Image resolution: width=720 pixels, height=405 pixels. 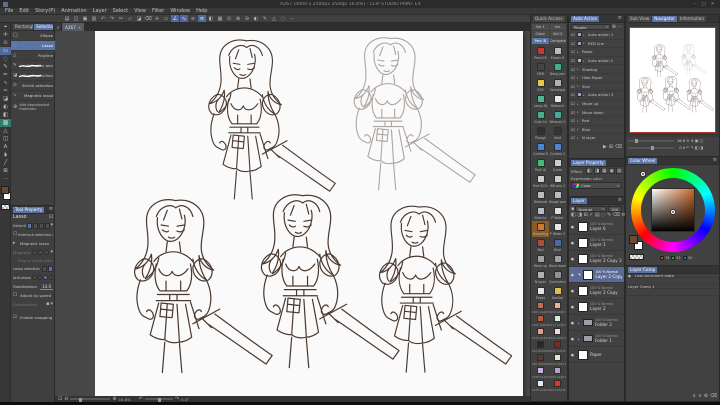 I want to click on navigator-rotate-slider, so click(x=651, y=148).